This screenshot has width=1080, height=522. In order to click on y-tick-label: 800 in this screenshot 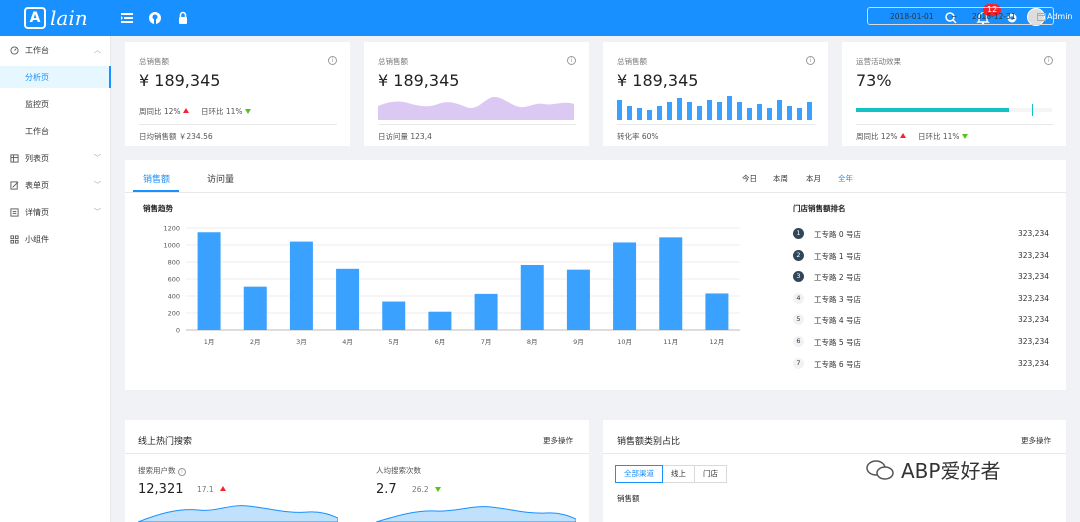, I will do `click(174, 263)`.